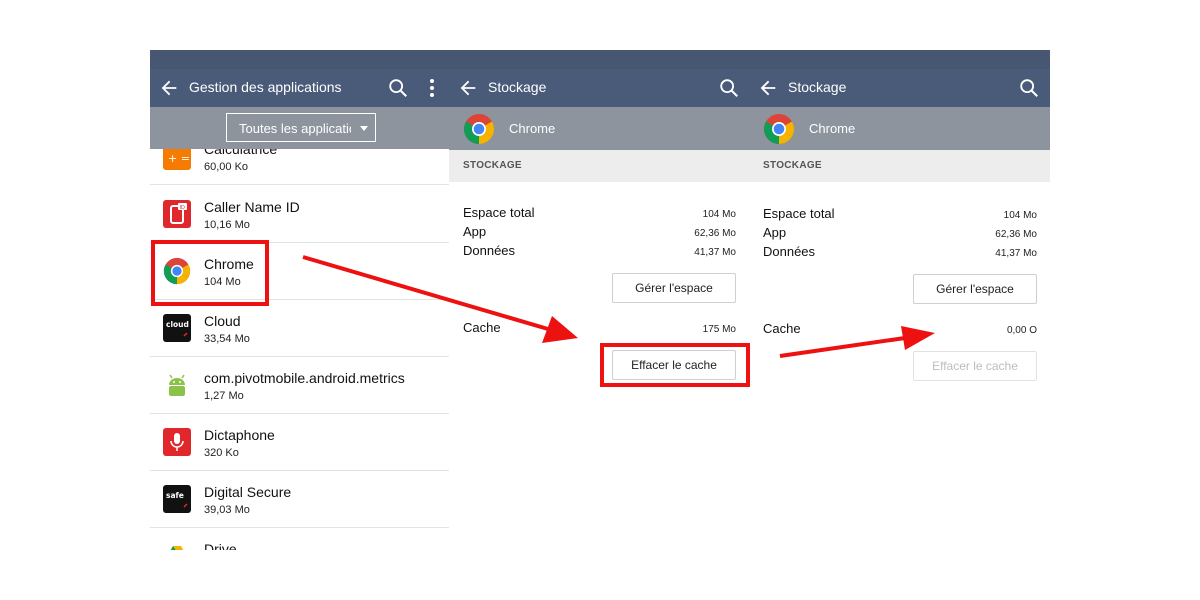 The image size is (1200, 600). Describe the element at coordinates (304, 378) in the screenshot. I see `app-name: com.pivotmobile.android.metrics` at that location.